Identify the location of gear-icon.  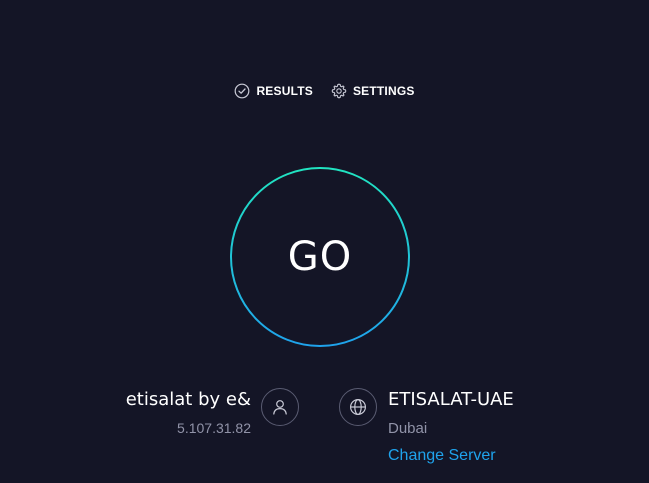
(339, 91).